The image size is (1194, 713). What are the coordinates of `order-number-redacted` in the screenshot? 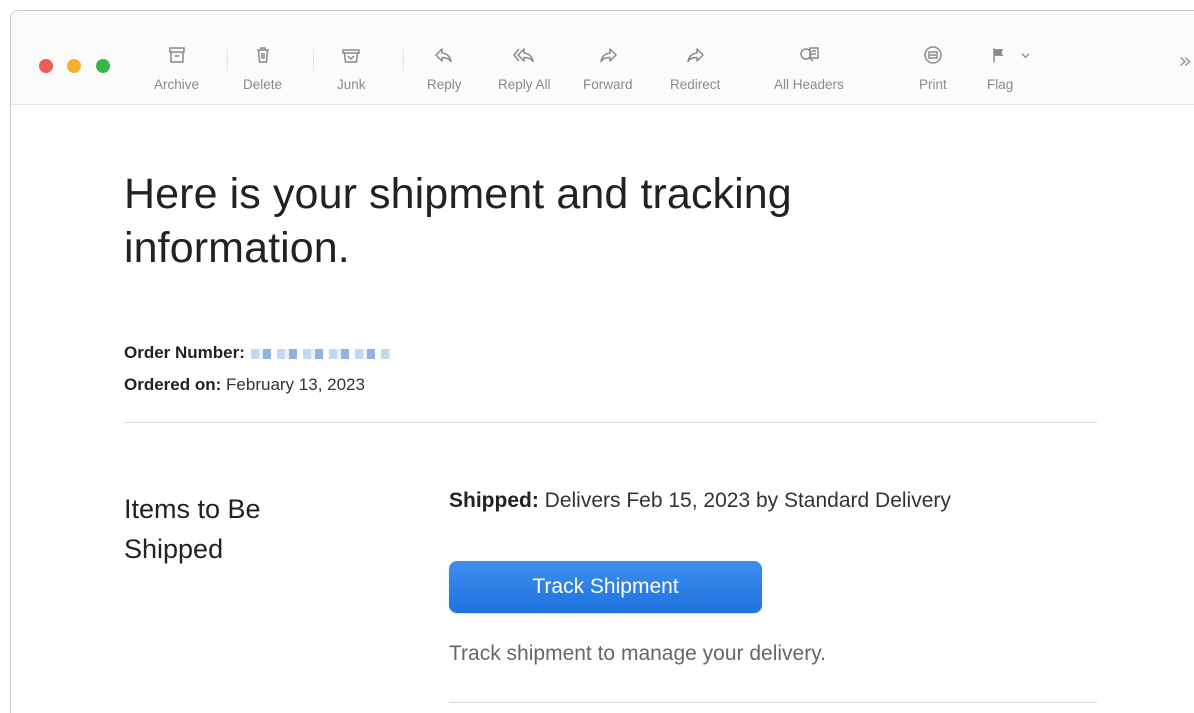 It's located at (320, 353).